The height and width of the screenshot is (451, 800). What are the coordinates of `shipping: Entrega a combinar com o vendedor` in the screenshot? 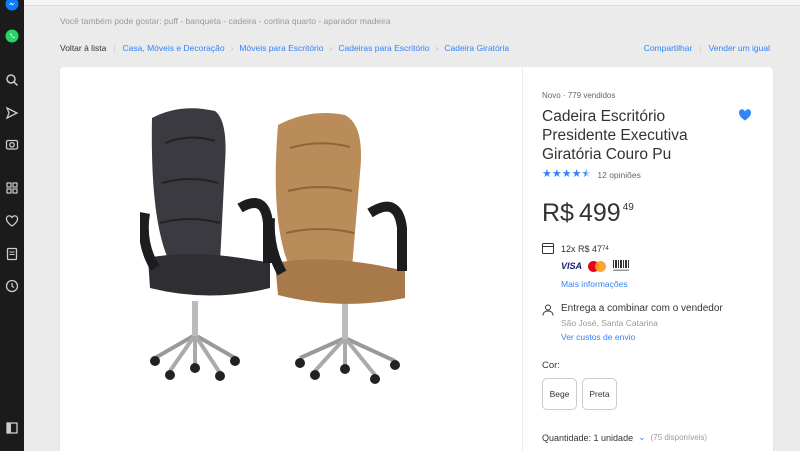 It's located at (632, 309).